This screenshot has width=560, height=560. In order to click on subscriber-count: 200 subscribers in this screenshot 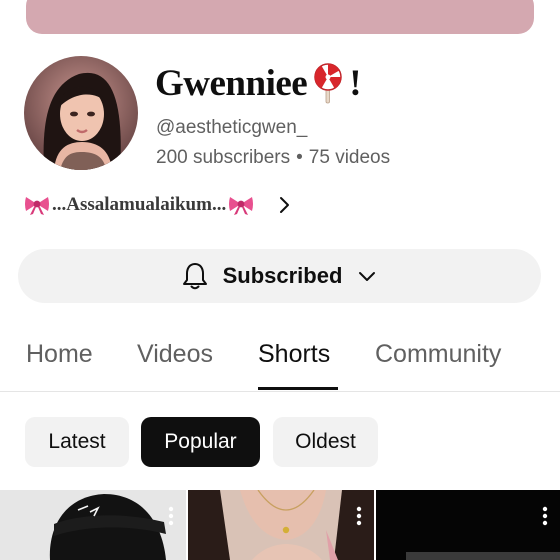, I will do `click(223, 157)`.